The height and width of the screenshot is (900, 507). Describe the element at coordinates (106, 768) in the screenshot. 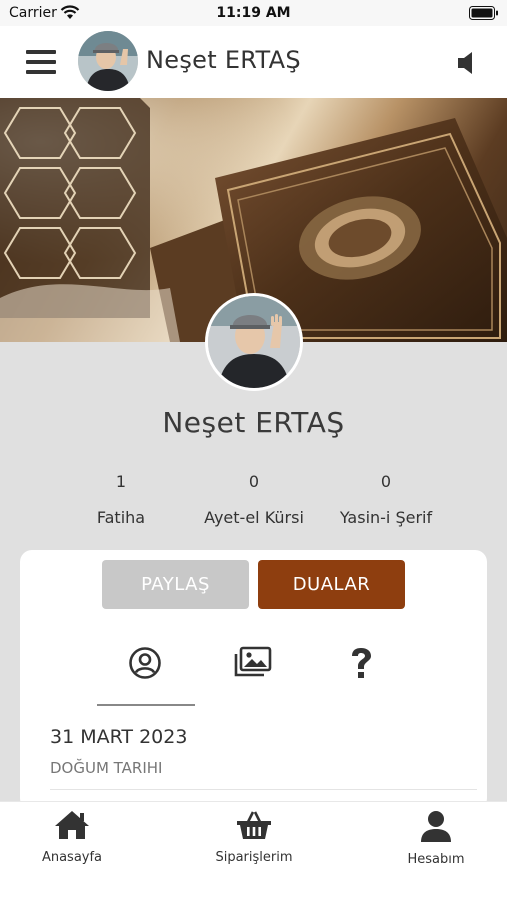

I see `birth-date-label: DOĞUM TARIHI` at that location.